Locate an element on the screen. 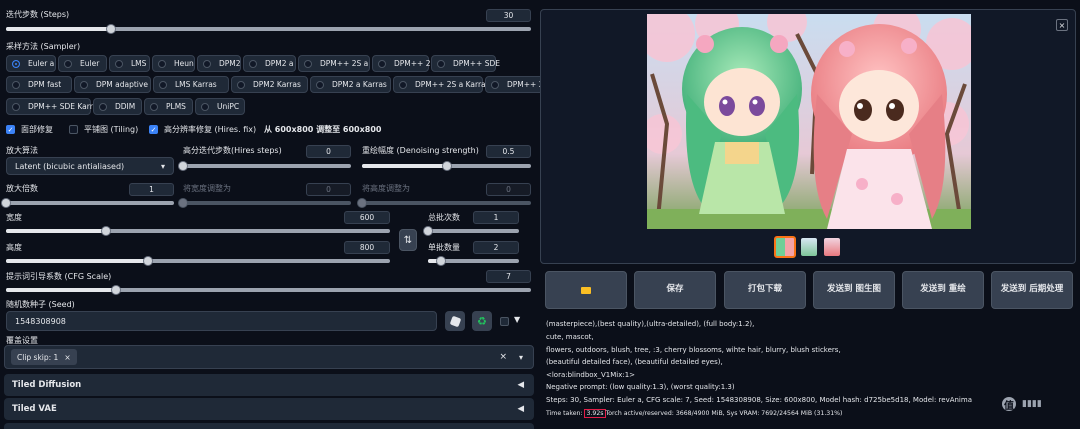 This screenshot has width=1080, height=429. tiling-checkbox-box is located at coordinates (73, 129).